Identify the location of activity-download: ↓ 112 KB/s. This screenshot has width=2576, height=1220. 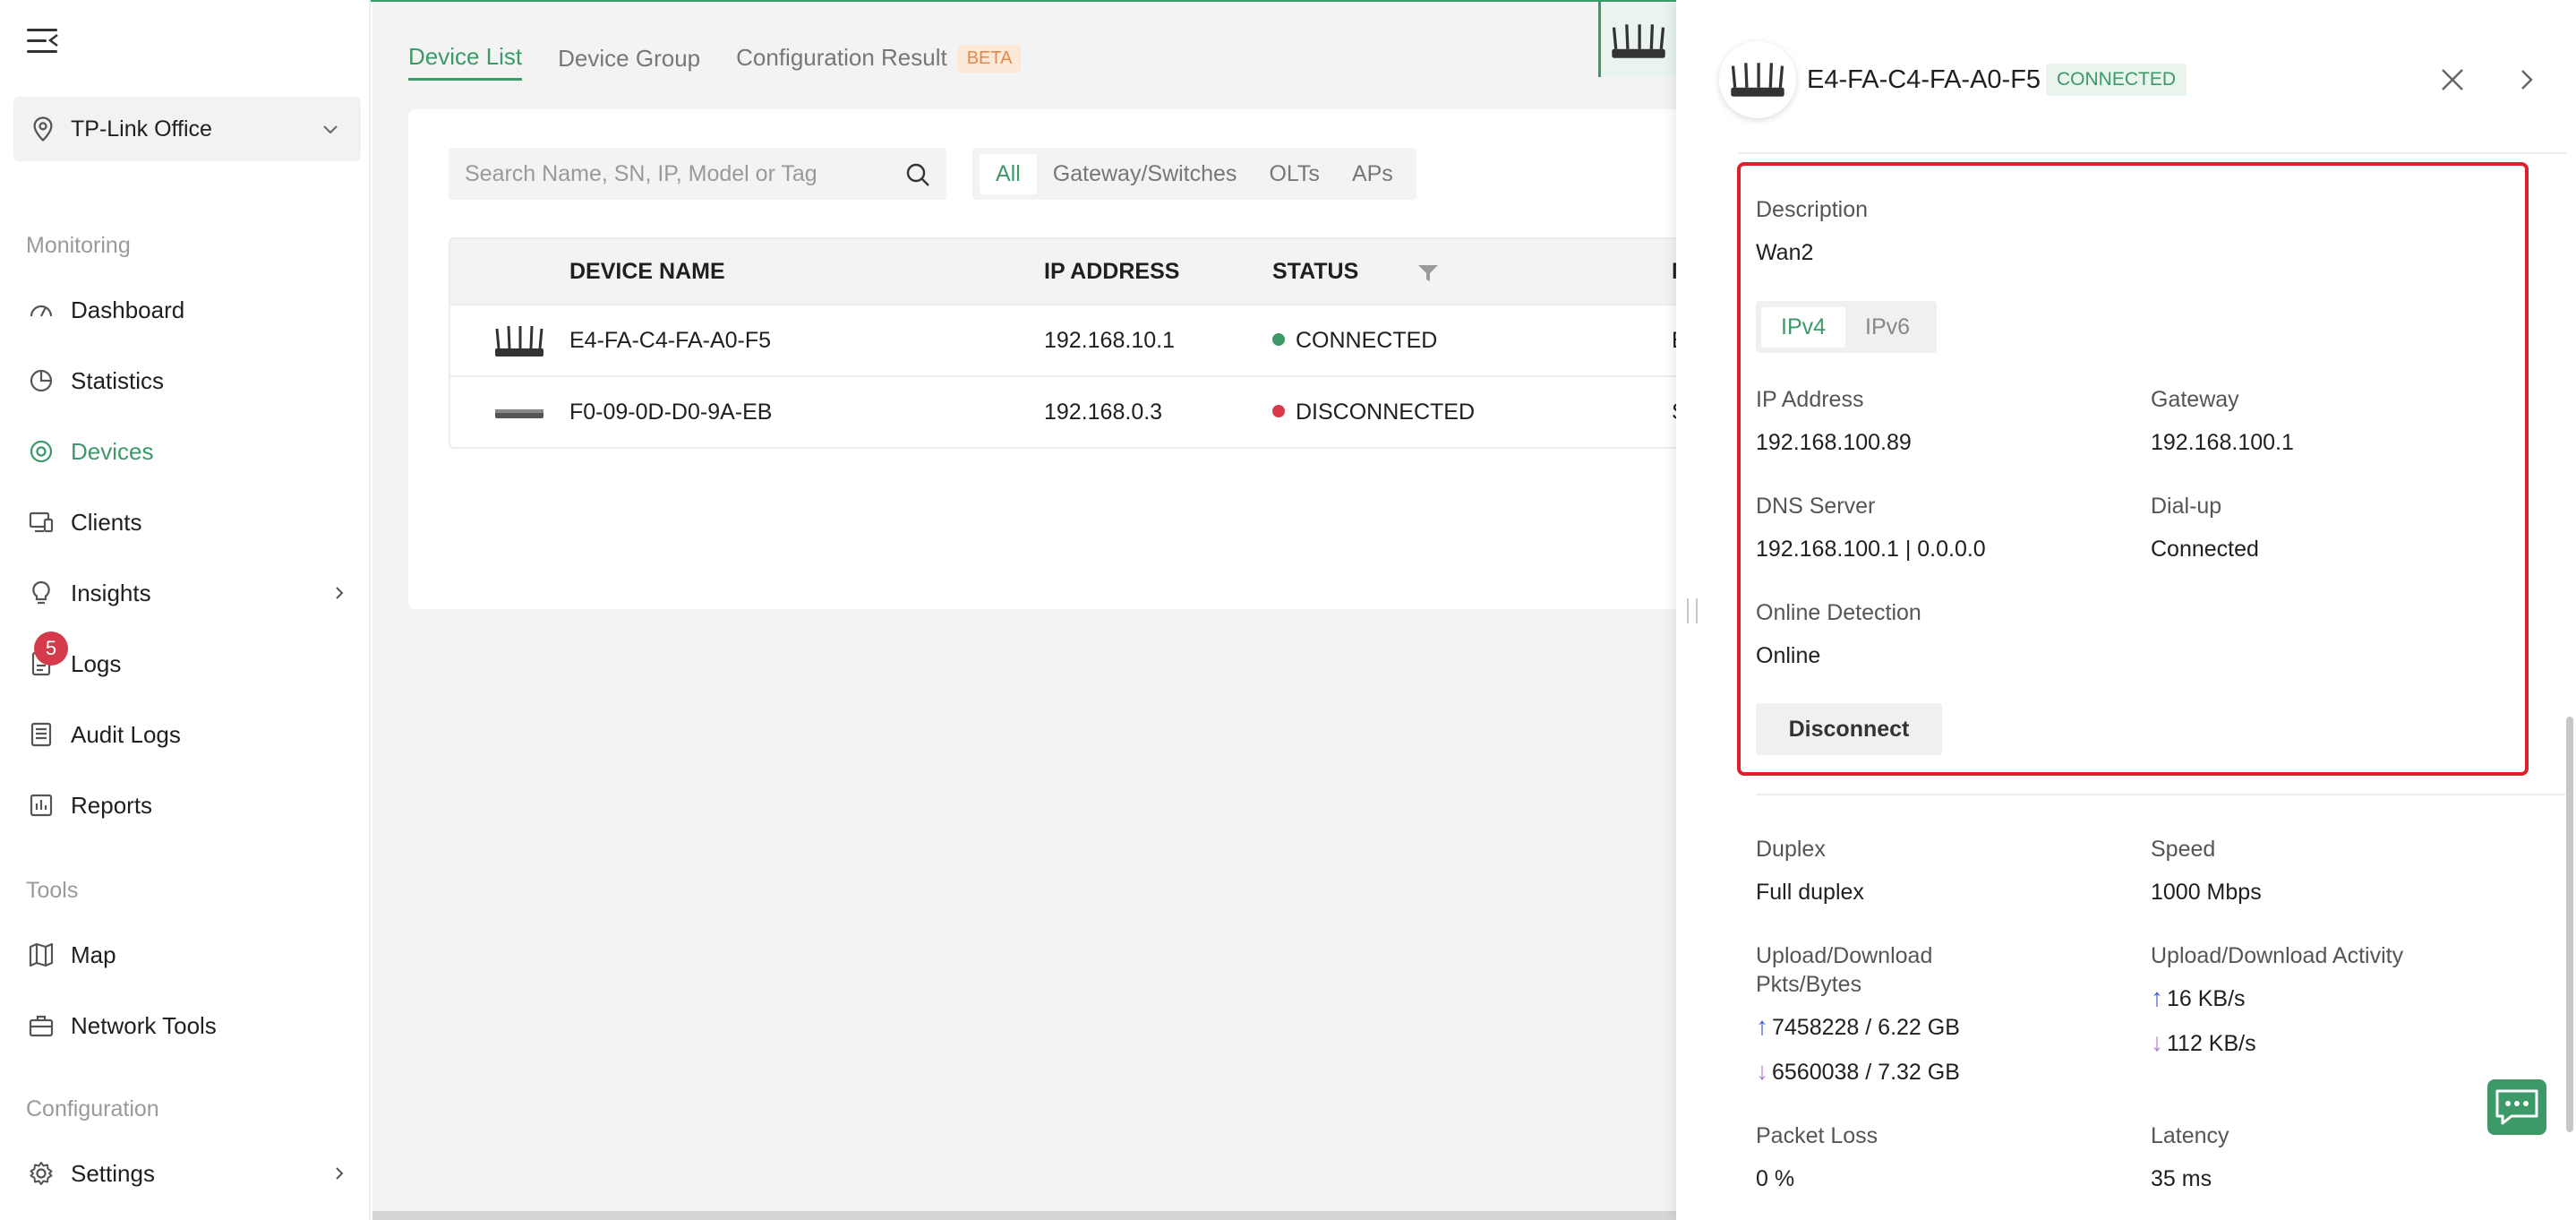
(2203, 1042).